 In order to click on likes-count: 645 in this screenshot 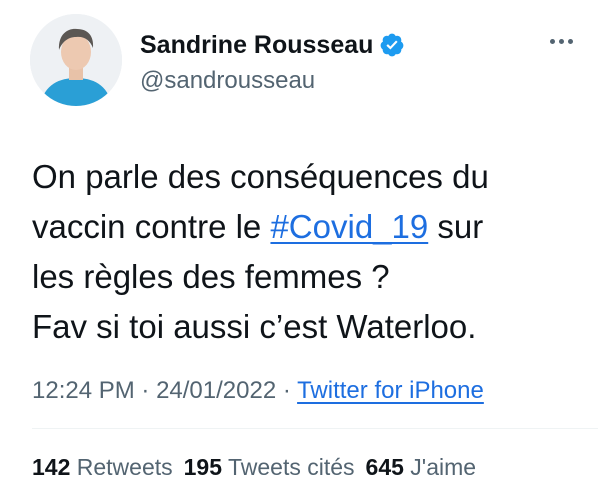, I will do `click(384, 467)`.